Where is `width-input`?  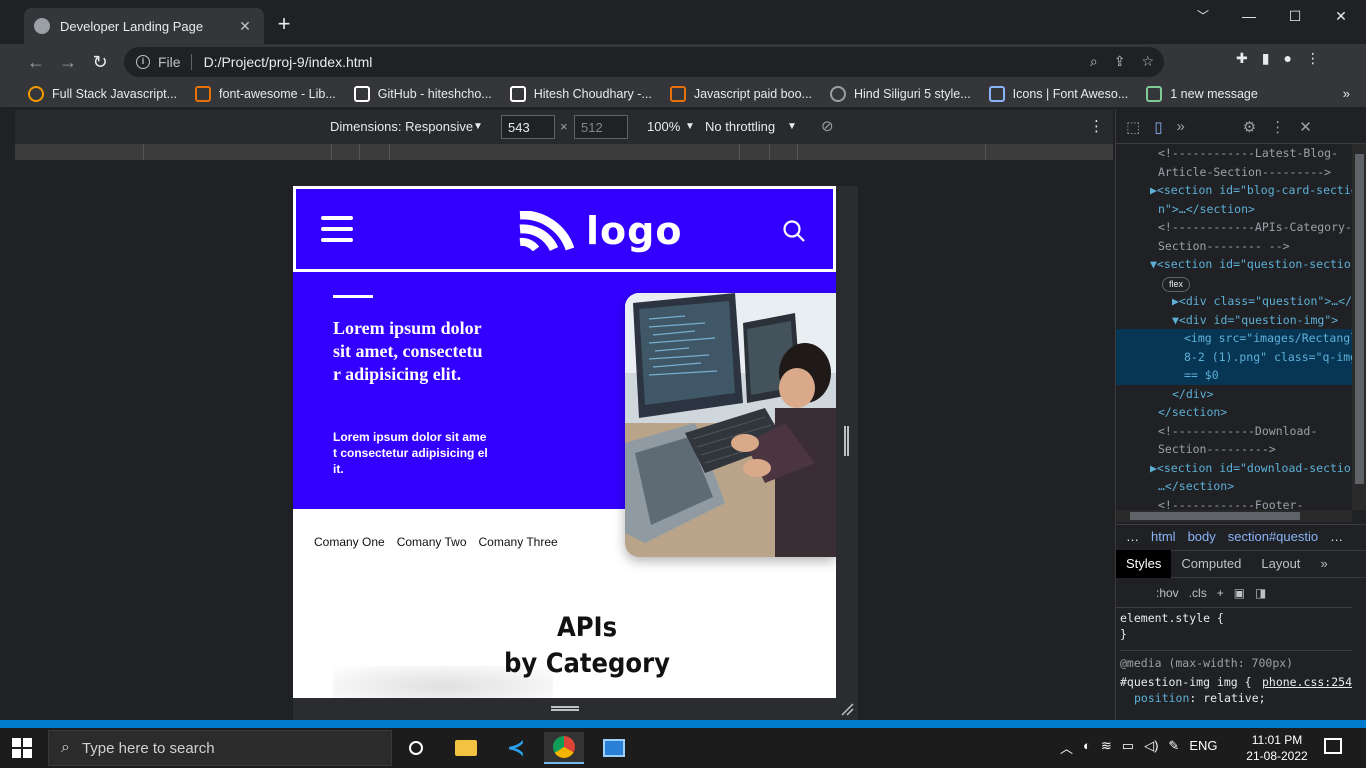
width-input is located at coordinates (528, 127).